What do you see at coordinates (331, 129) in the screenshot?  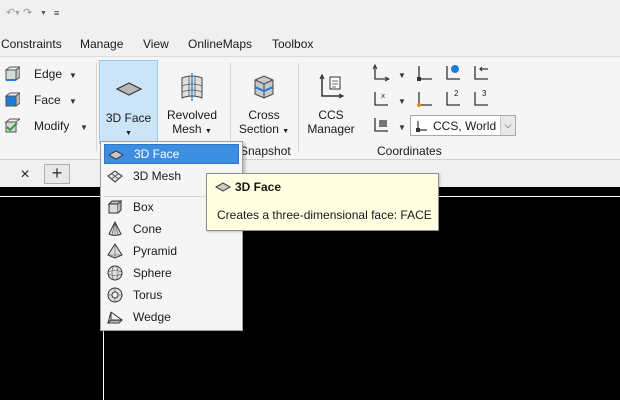 I see `ccs-manager-label-line2: Manager` at bounding box center [331, 129].